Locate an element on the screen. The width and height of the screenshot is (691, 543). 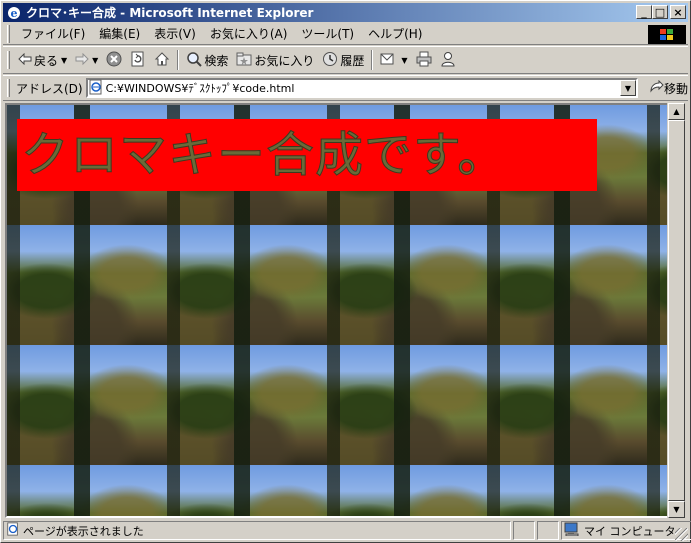
resize-grip is located at coordinates (681, 534).